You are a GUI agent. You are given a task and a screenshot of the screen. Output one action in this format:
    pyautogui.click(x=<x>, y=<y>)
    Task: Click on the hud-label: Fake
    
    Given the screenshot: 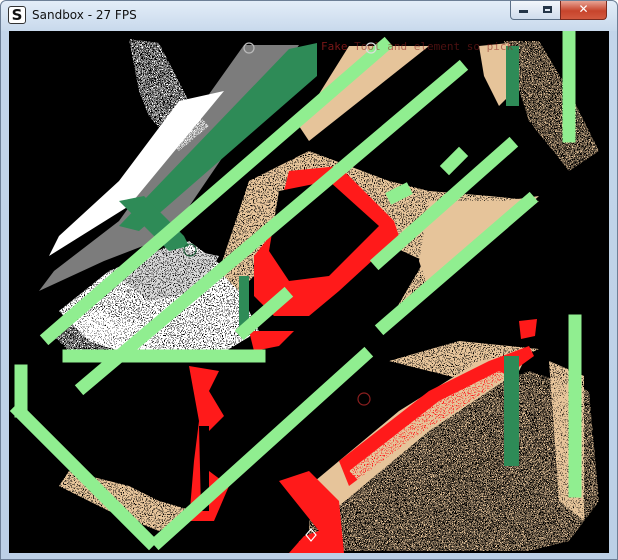 What is the action you would take?
    pyautogui.click(x=334, y=46)
    